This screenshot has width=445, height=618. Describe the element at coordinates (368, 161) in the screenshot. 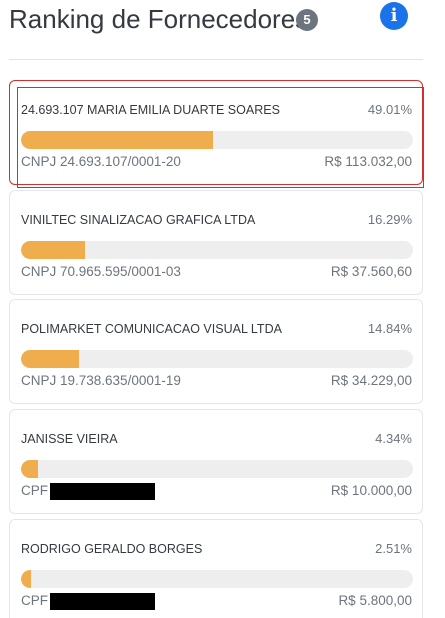

I see `supplier-amount: R$ 113.032,00` at that location.